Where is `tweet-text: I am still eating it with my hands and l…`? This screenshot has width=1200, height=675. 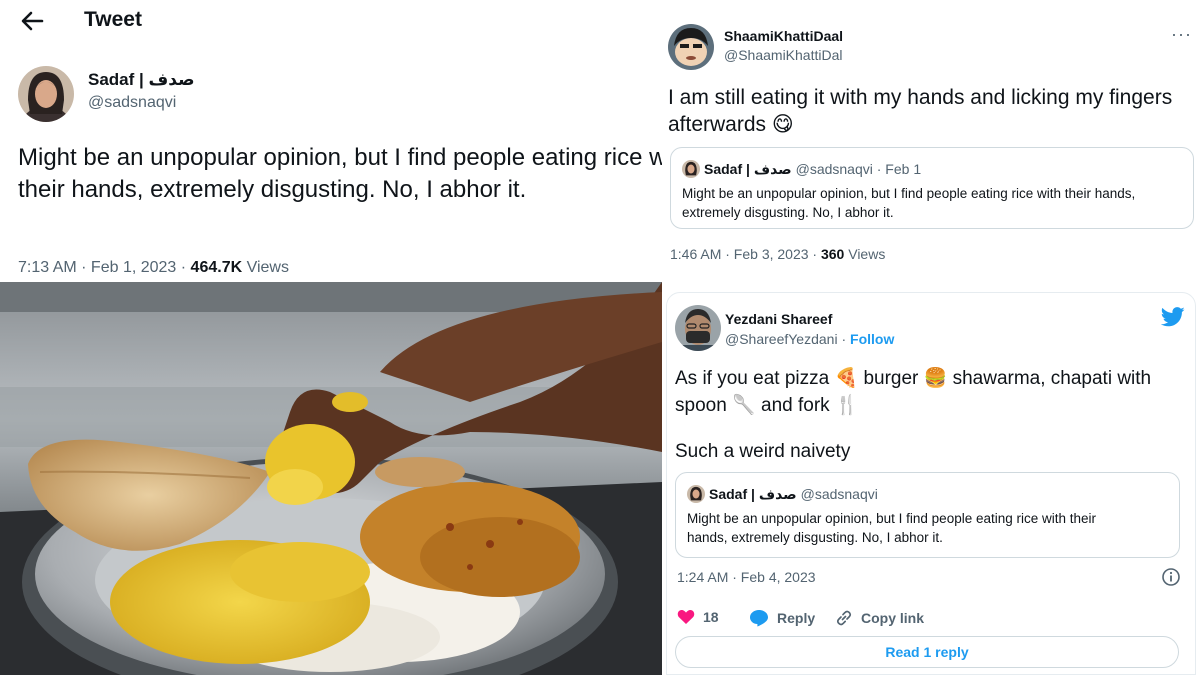
tweet-text: I am still eating it with my hands and l… is located at coordinates (928, 111).